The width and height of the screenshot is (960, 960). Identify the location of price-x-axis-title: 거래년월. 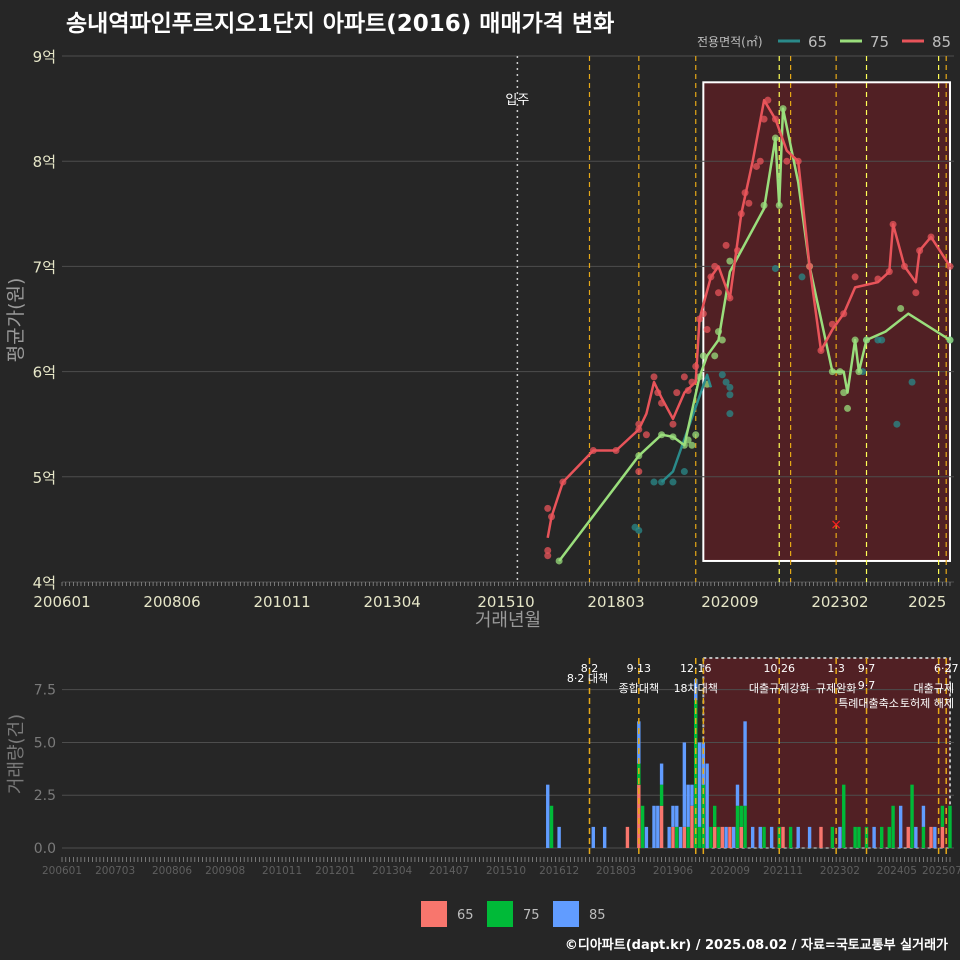
(508, 620).